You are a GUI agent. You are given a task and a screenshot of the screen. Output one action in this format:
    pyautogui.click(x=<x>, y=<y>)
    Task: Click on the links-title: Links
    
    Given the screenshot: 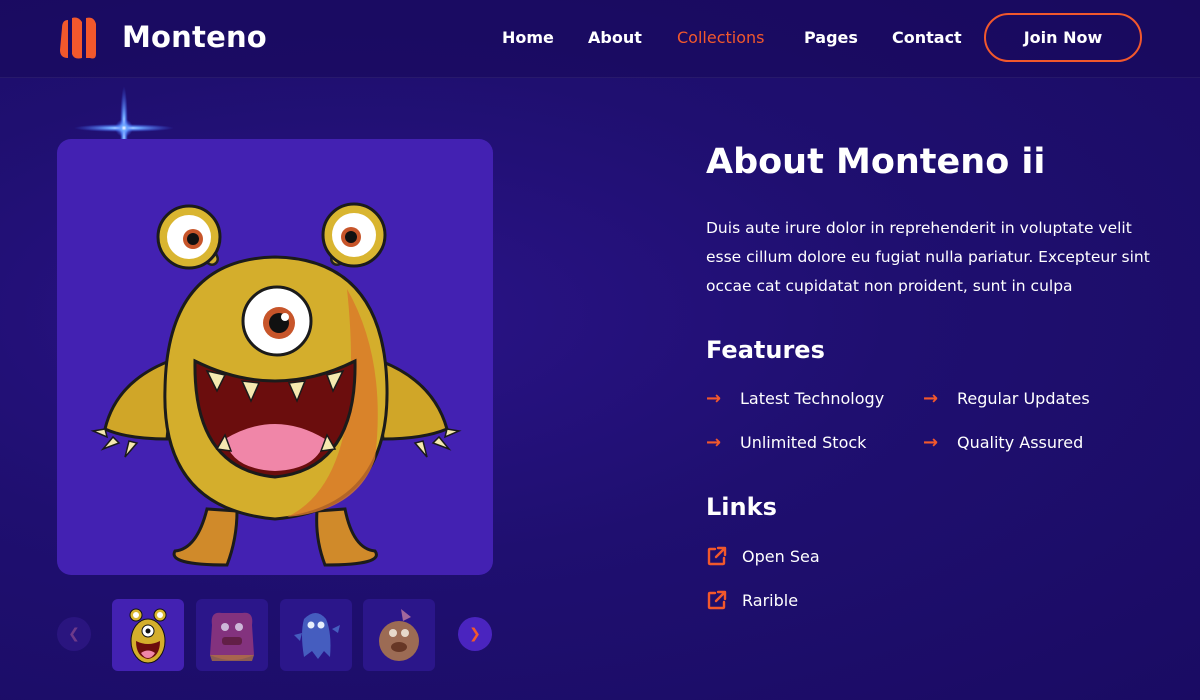 What is the action you would take?
    pyautogui.click(x=741, y=507)
    